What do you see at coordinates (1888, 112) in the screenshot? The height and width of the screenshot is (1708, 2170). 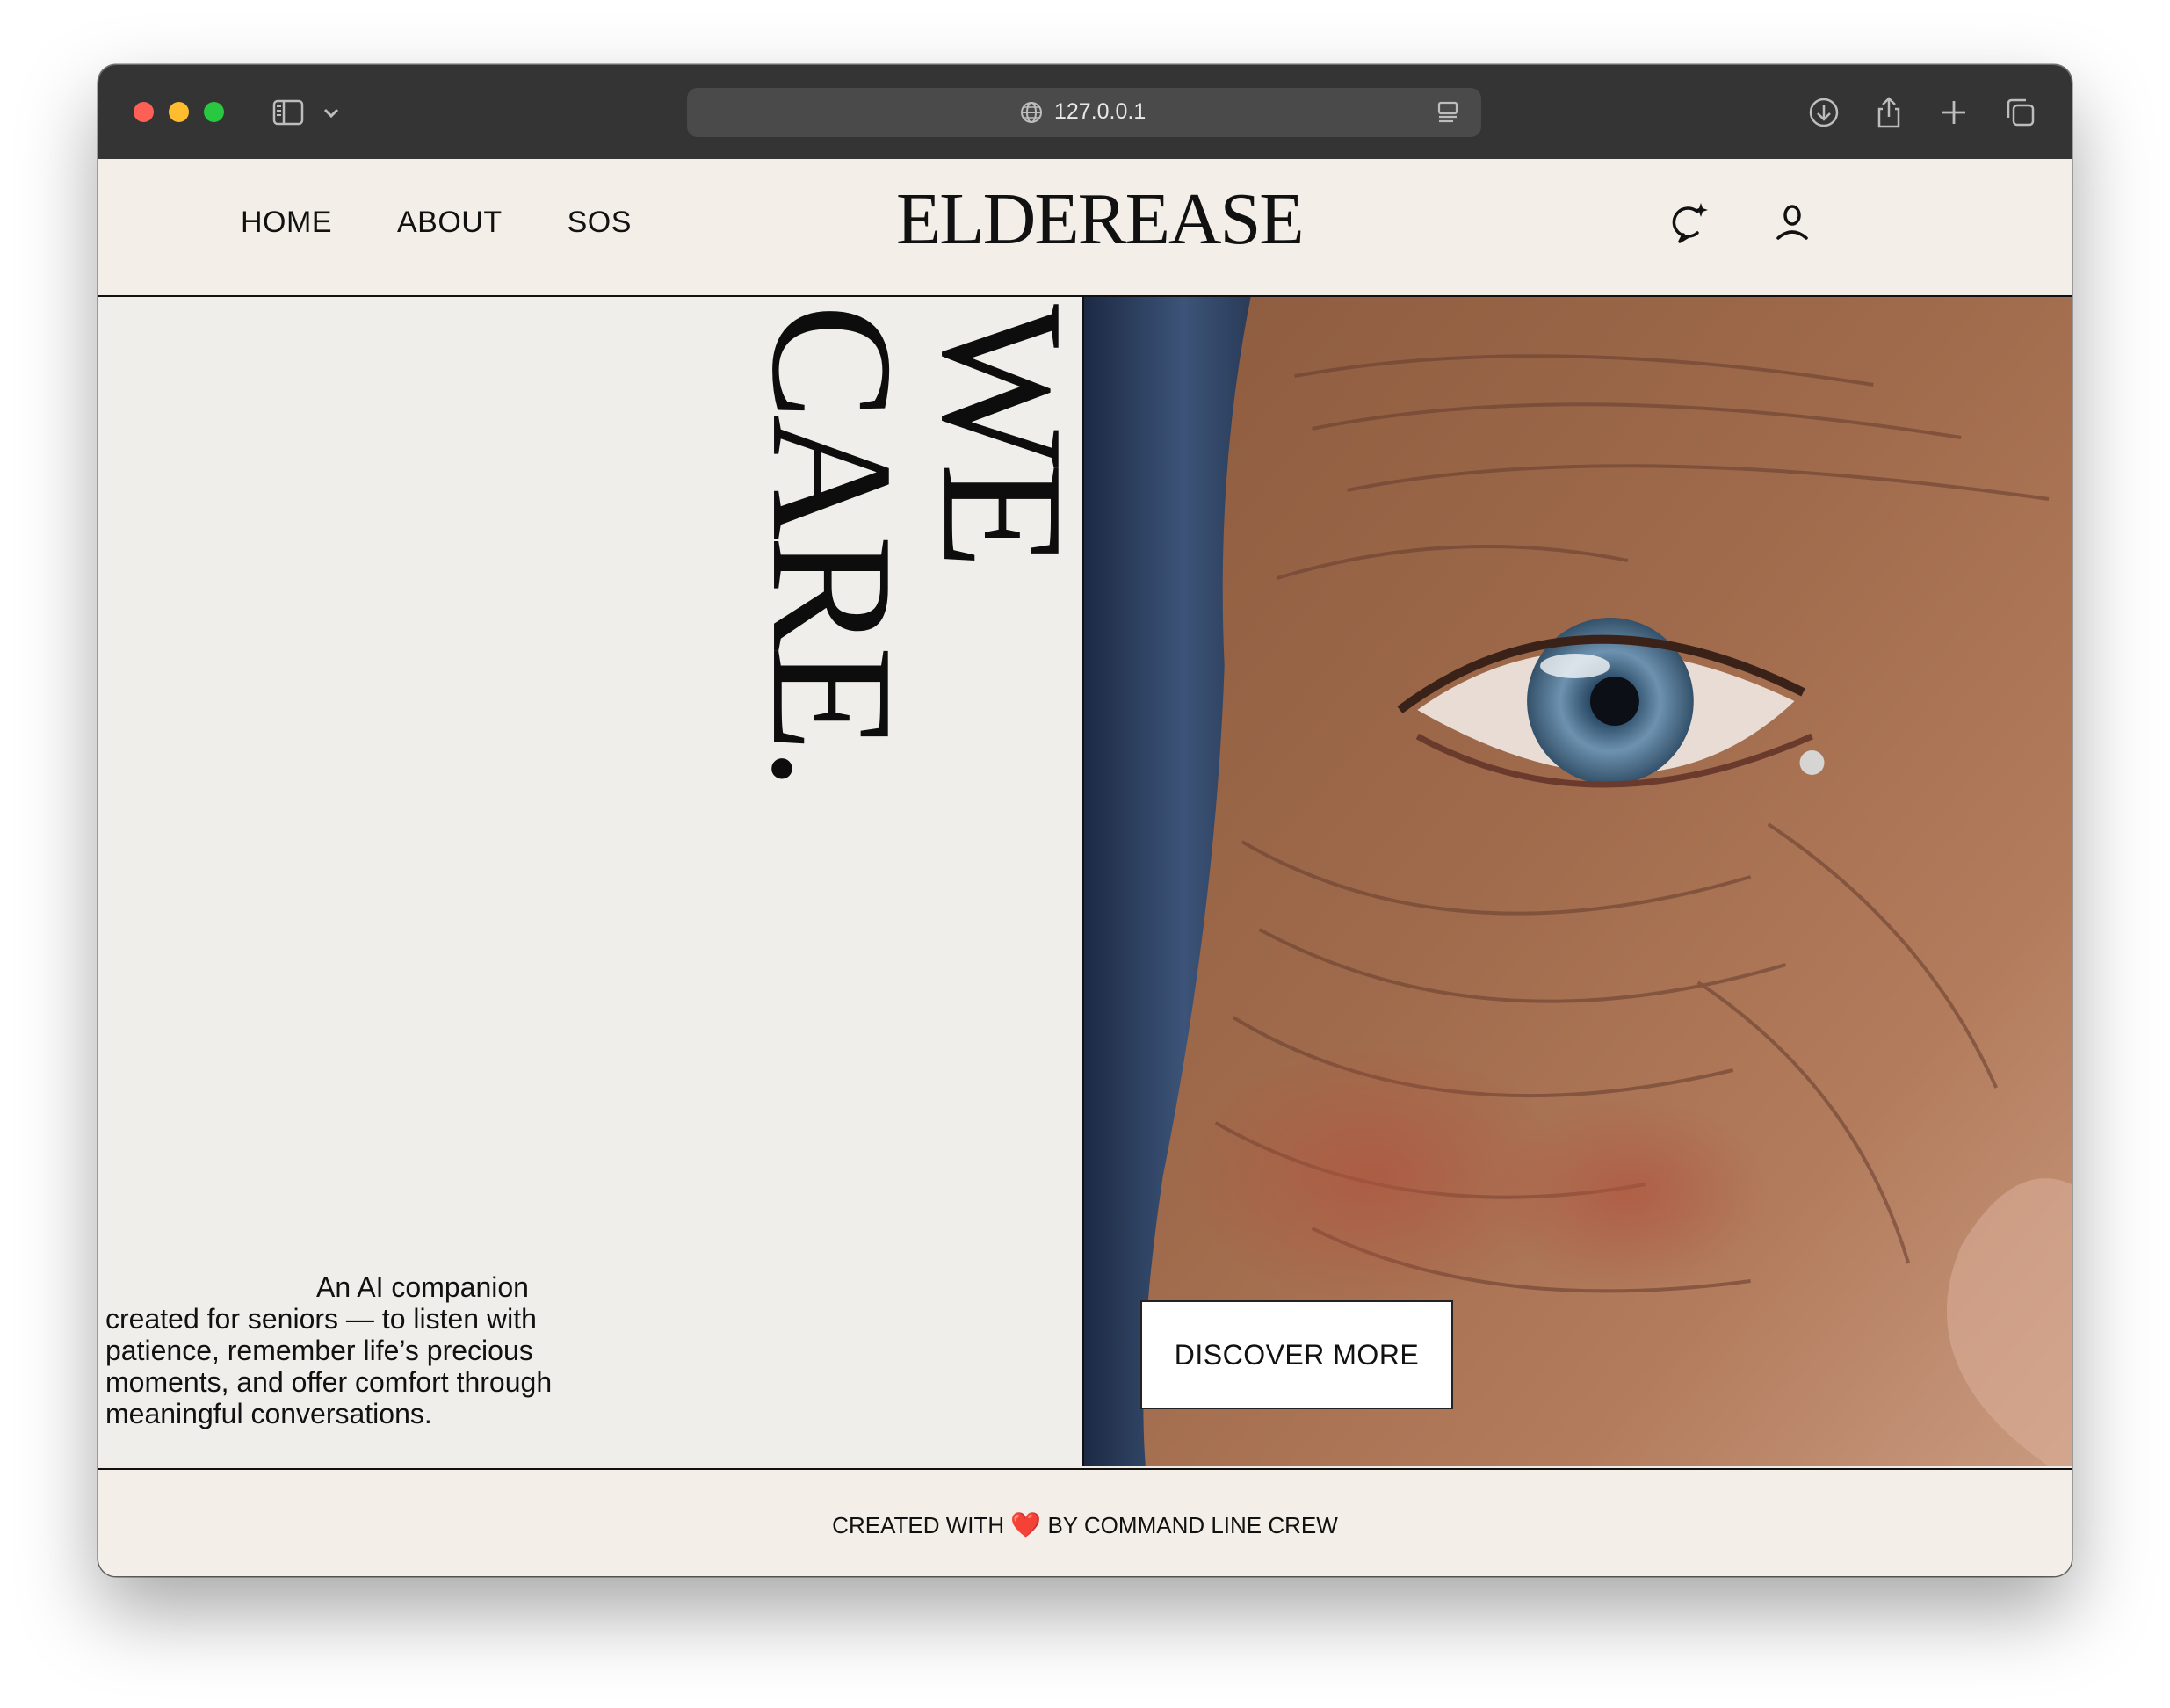 I see `share-icon` at bounding box center [1888, 112].